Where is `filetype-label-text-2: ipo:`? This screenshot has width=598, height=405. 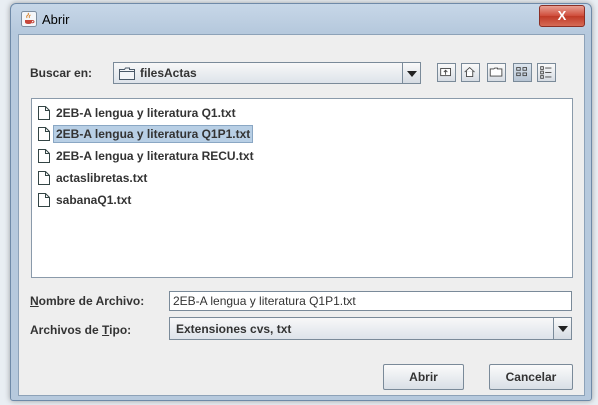 filetype-label-text-2: ipo: is located at coordinates (120, 330).